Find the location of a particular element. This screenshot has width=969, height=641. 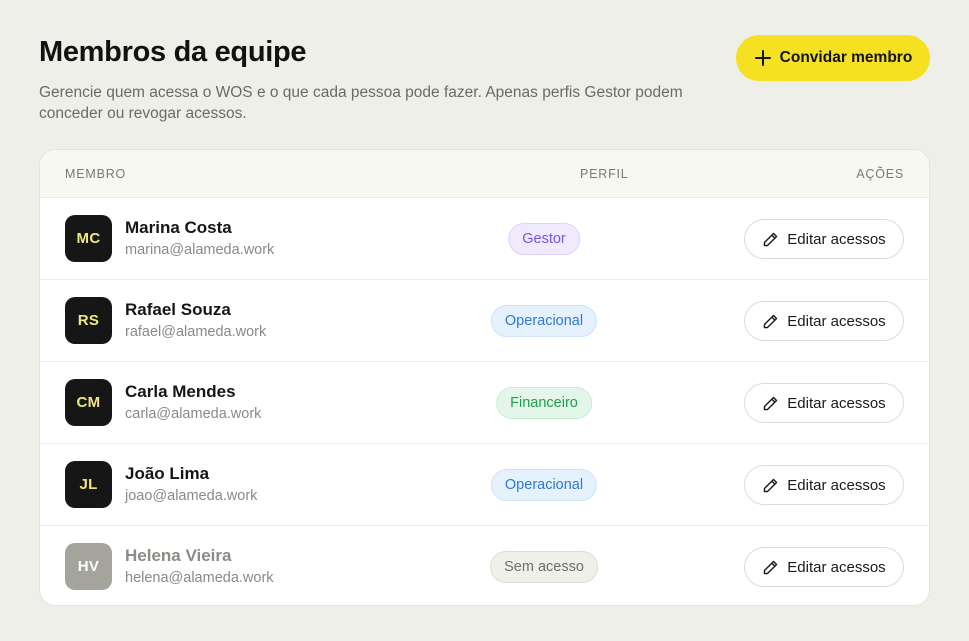

member-email: carla@alameda.work is located at coordinates (193, 414).